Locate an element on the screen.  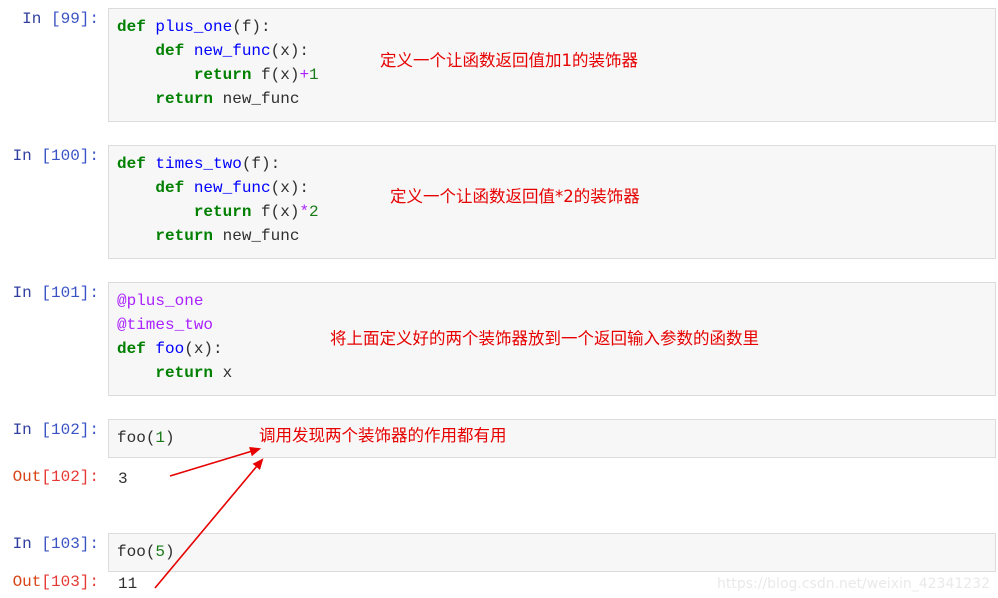
input-prompt-number: [101]: is located at coordinates (70, 293).